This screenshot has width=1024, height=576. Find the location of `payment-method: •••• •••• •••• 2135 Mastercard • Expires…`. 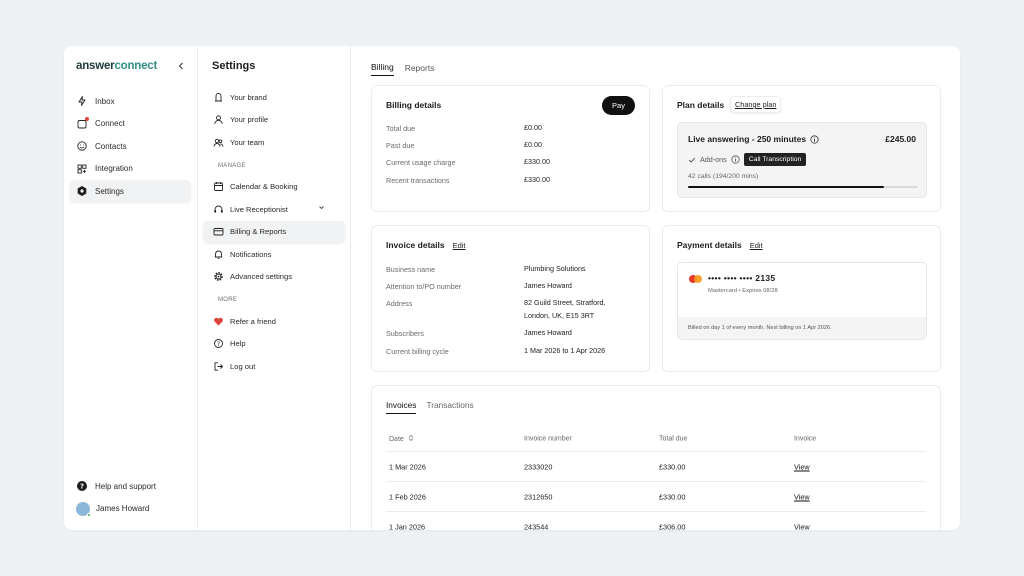

payment-method: •••• •••• •••• 2135 Mastercard • Expires… is located at coordinates (802, 301).